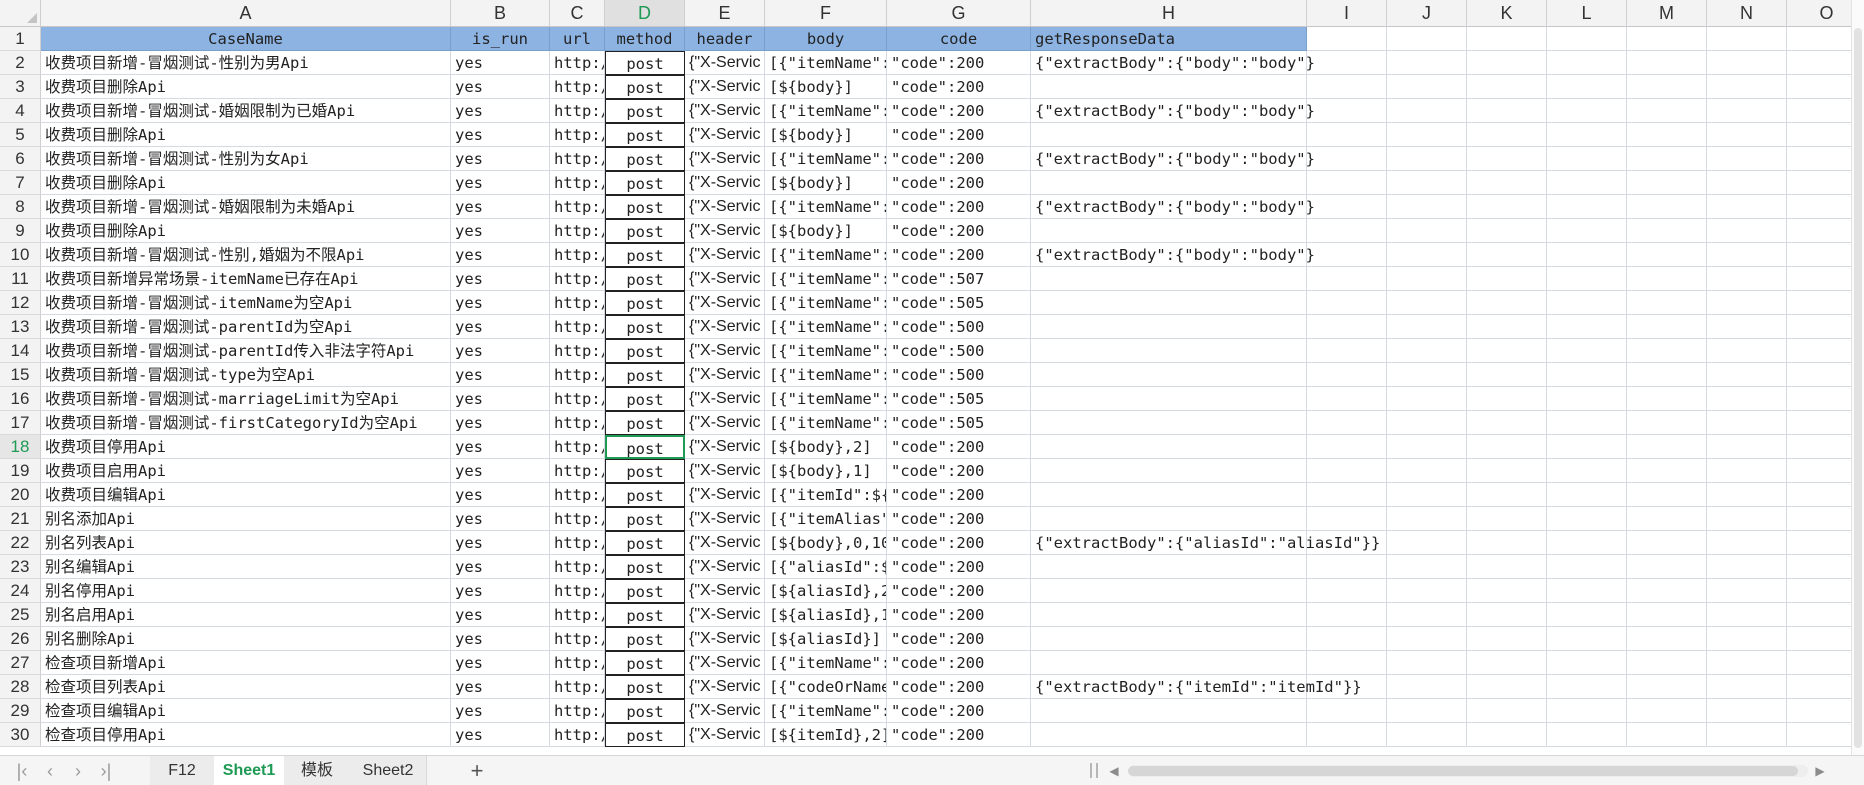 This screenshot has height=785, width=1864. I want to click on row-header: 4, so click(20, 111).